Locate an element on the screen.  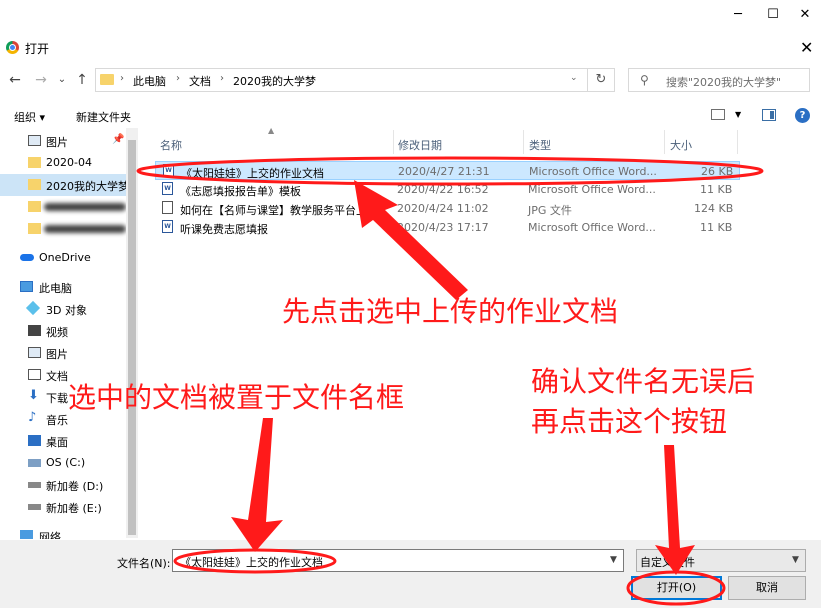
file-name: 《太阳娃娃》上交的作业文档 is located at coordinates (252, 173).